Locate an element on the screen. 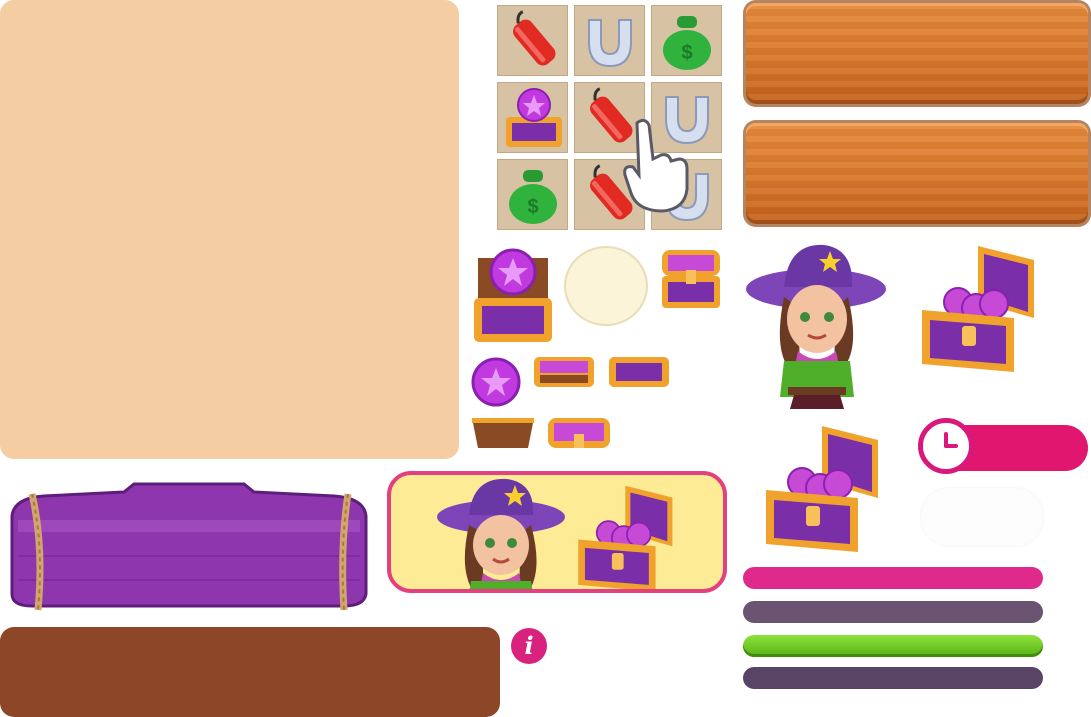 The image size is (1091, 717). promo-banner is located at coordinates (557, 532).